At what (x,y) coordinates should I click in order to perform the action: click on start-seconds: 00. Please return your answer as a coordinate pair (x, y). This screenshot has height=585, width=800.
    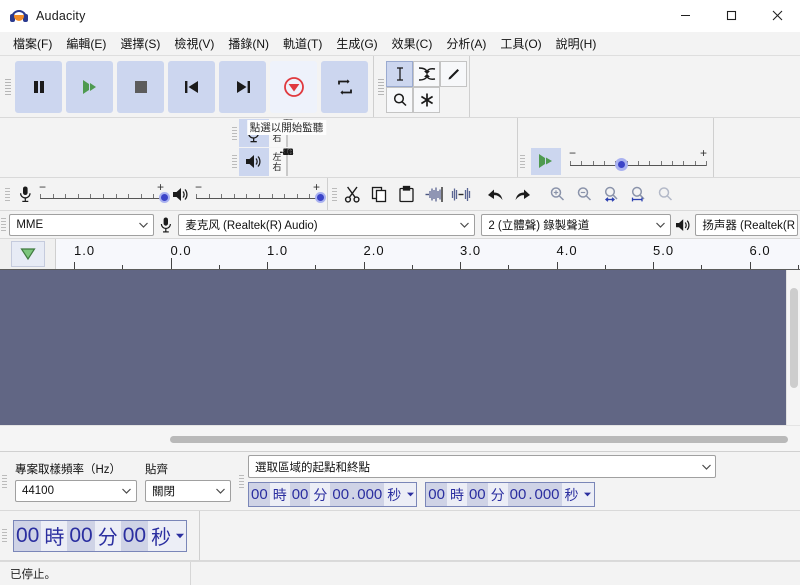
    Looking at the image, I should click on (341, 494).